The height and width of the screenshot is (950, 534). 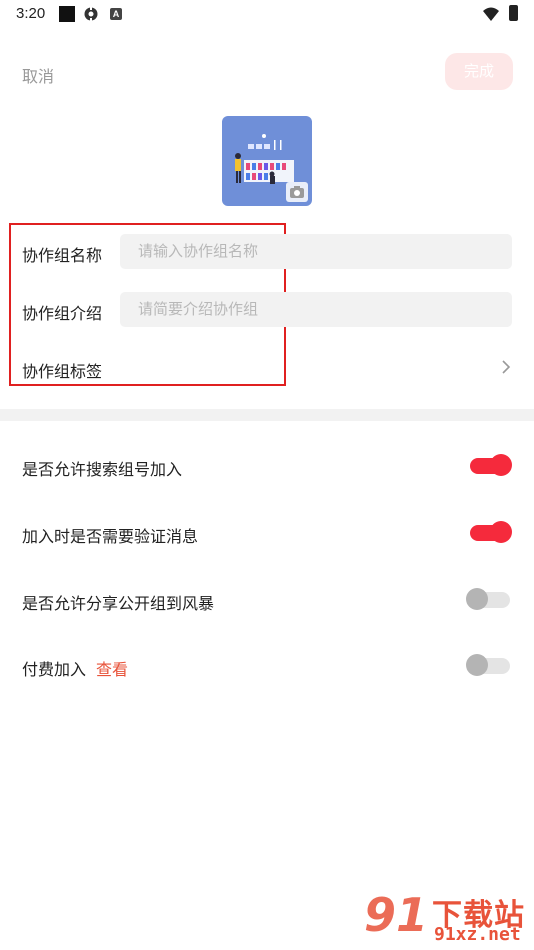 What do you see at coordinates (267, 415) in the screenshot?
I see `section-divider` at bounding box center [267, 415].